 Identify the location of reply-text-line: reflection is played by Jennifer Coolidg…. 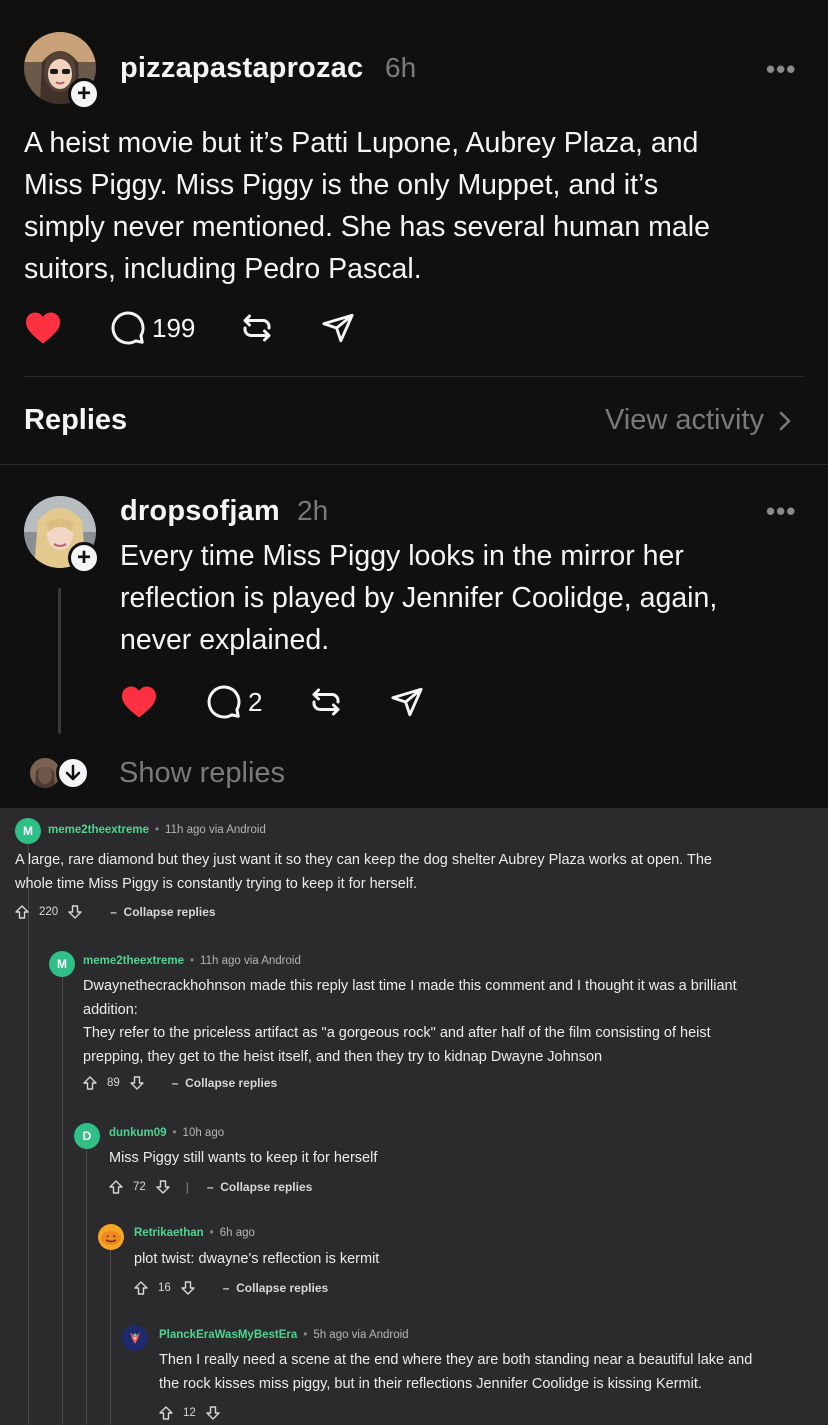
(419, 598).